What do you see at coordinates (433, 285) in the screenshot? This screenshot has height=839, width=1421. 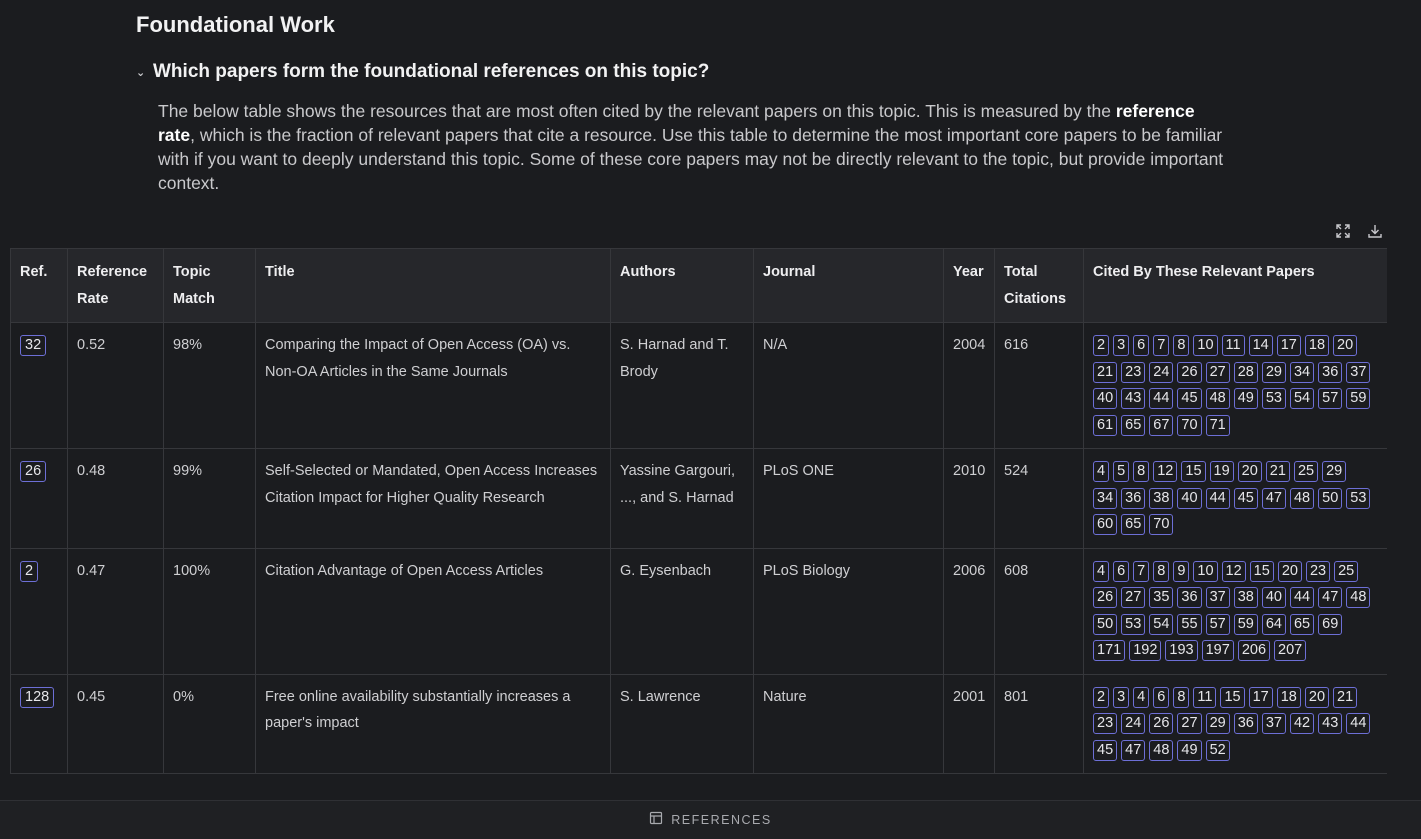 I see `column-header: Title` at bounding box center [433, 285].